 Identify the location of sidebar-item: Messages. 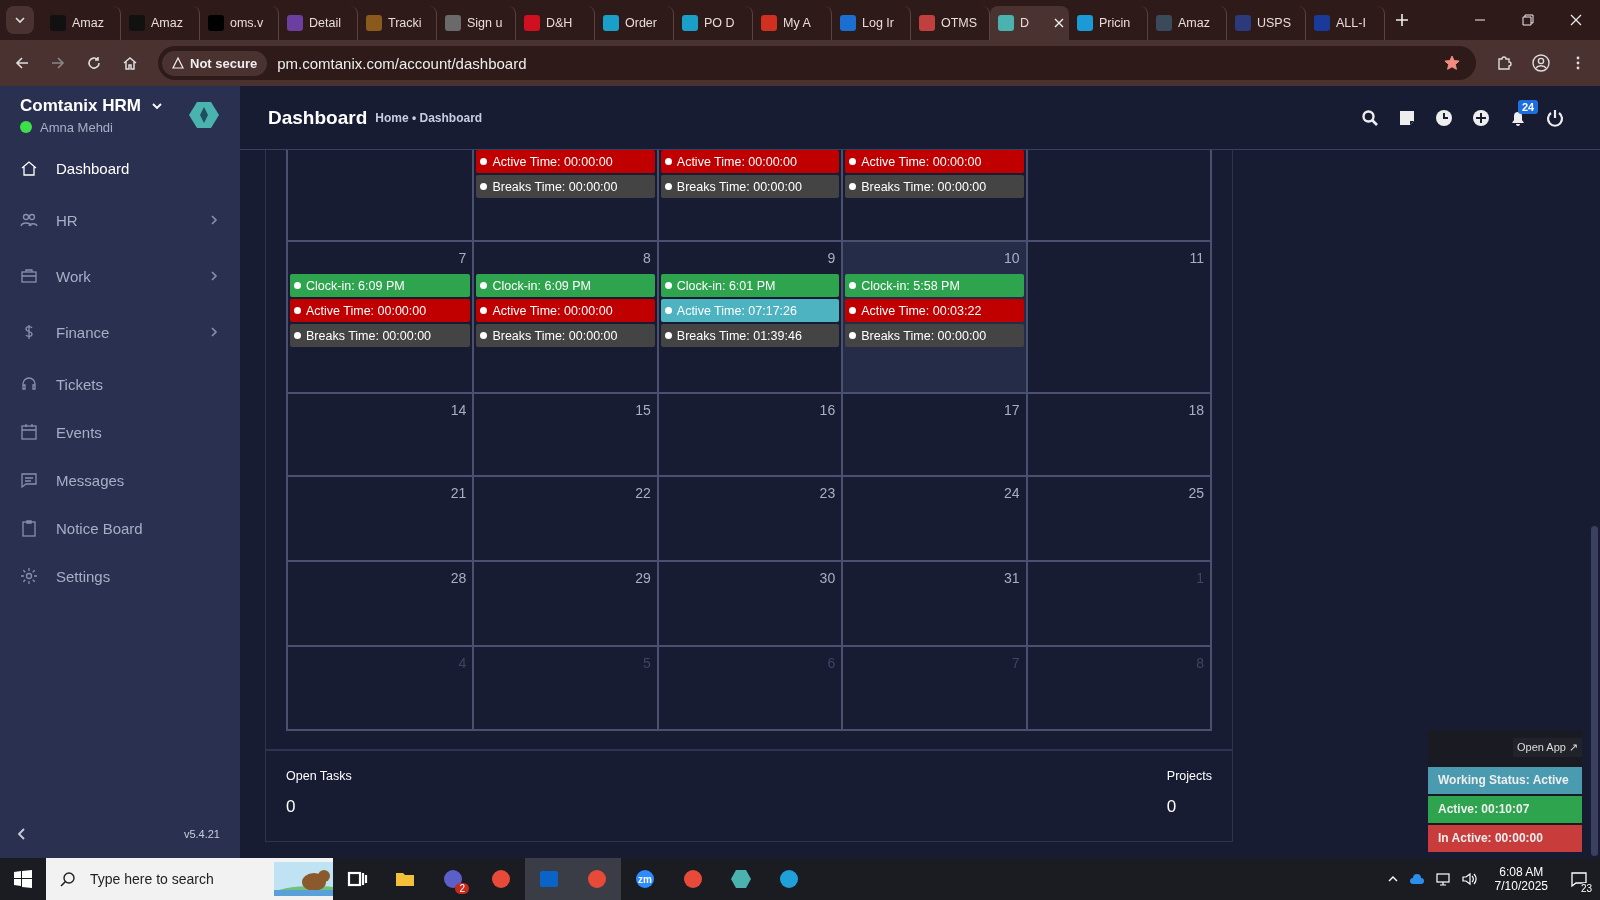
(120, 480).